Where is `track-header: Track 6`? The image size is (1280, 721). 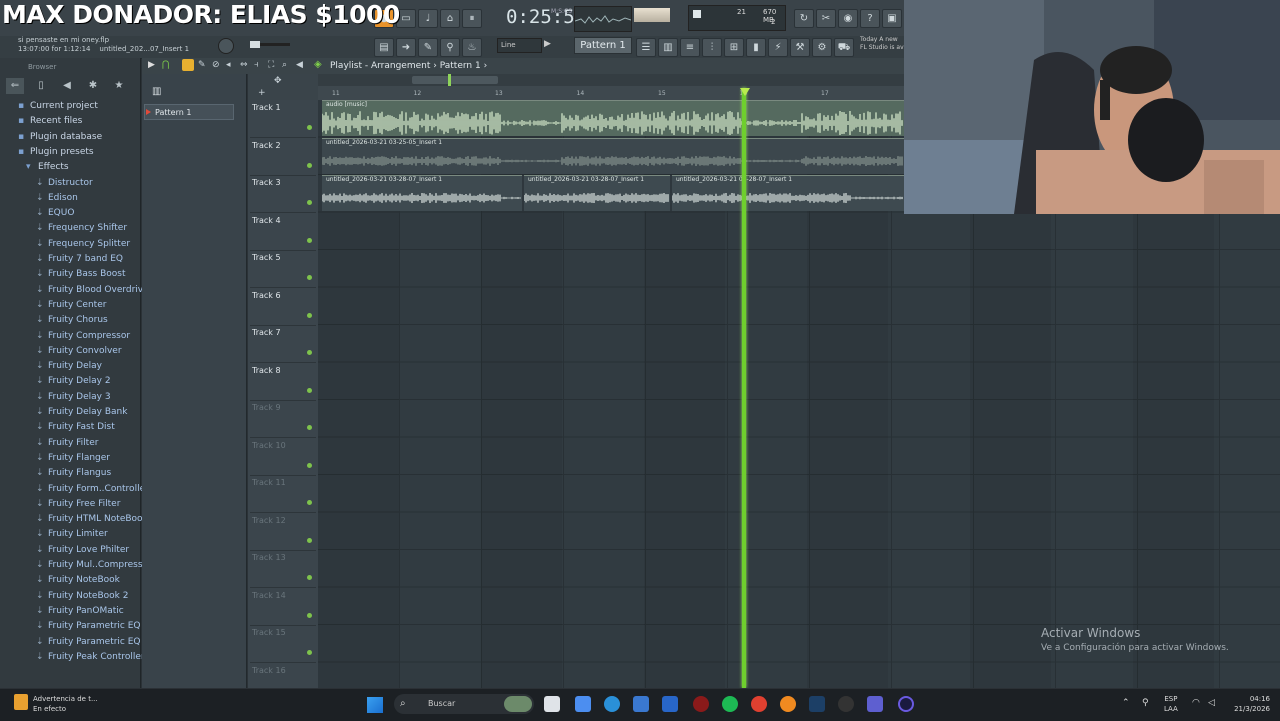 track-header: Track 6 is located at coordinates (283, 307).